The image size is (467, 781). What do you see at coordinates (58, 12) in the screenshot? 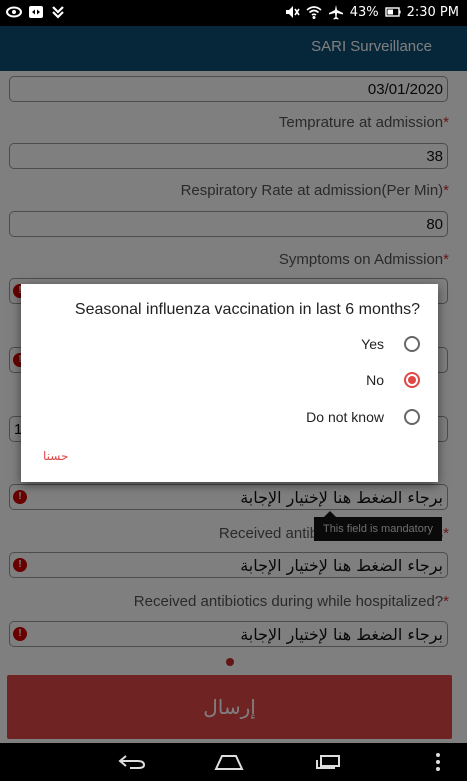
I see `download-icon` at bounding box center [58, 12].